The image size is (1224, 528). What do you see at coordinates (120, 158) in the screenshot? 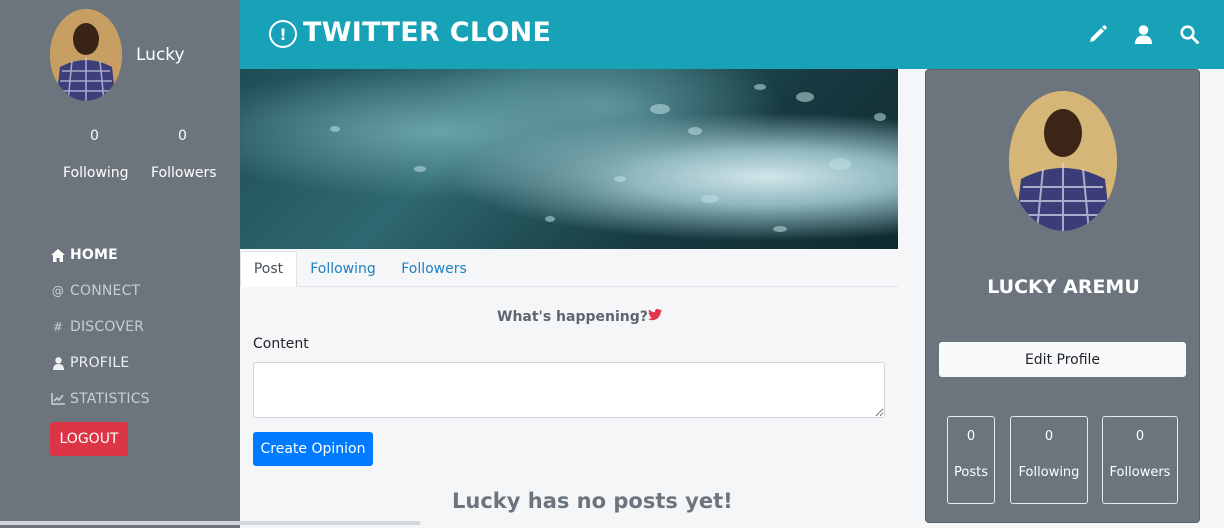
I see `sidebar-stats: 0 Following 0 Followers` at bounding box center [120, 158].